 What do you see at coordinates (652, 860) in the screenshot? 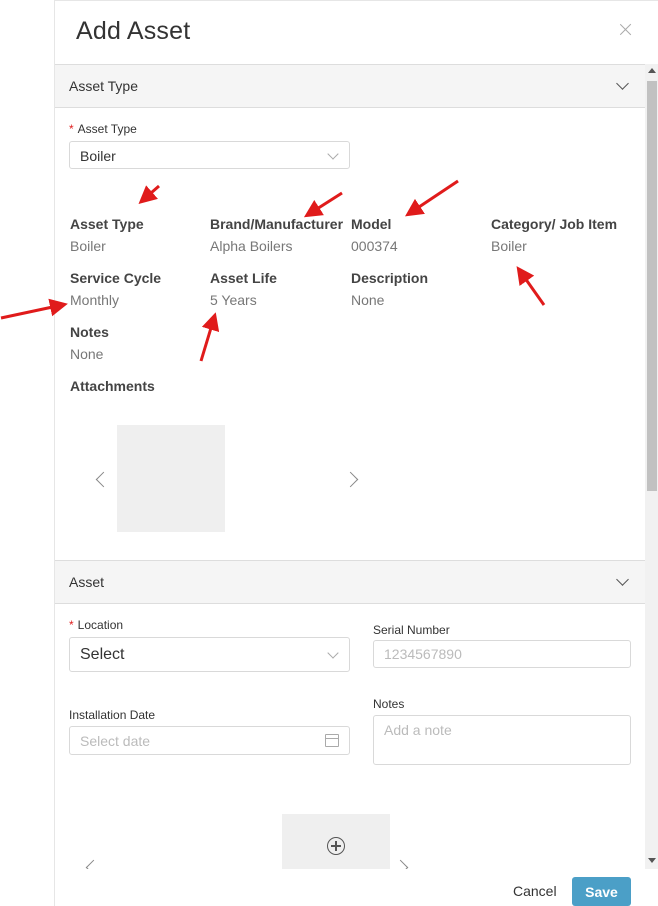
I see `scroll-down-icon` at bounding box center [652, 860].